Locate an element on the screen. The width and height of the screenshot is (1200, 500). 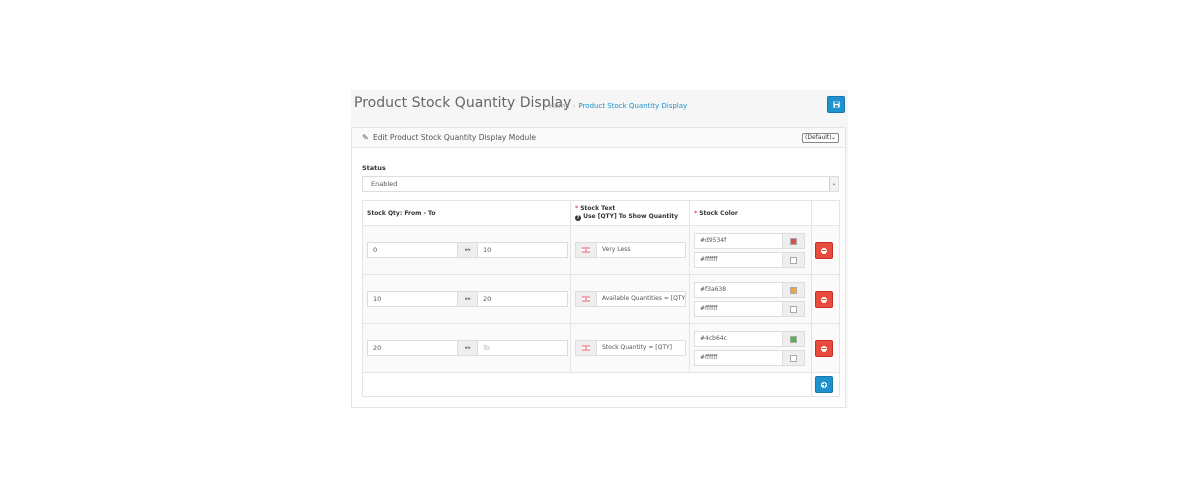
stock-text-group: Available Quantities = [QTY] is located at coordinates (630, 299).